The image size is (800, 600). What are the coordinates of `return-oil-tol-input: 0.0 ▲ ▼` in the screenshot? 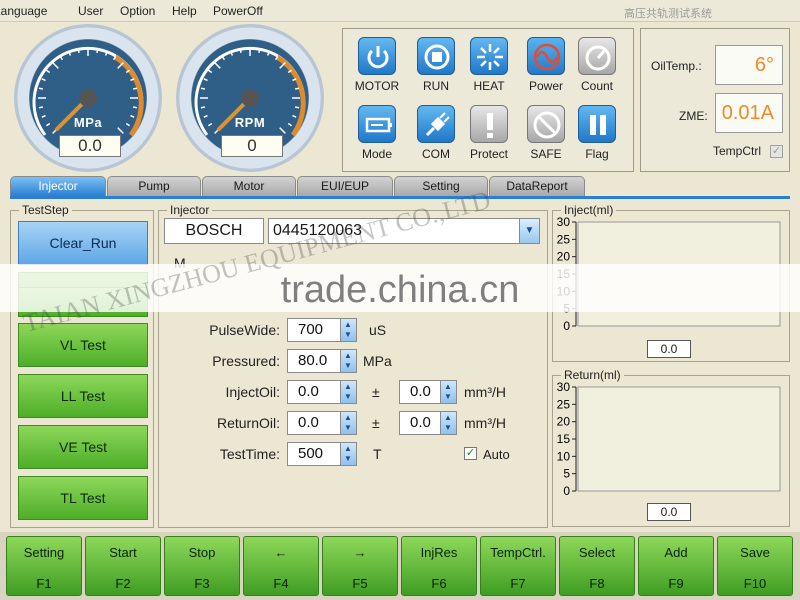 It's located at (428, 423).